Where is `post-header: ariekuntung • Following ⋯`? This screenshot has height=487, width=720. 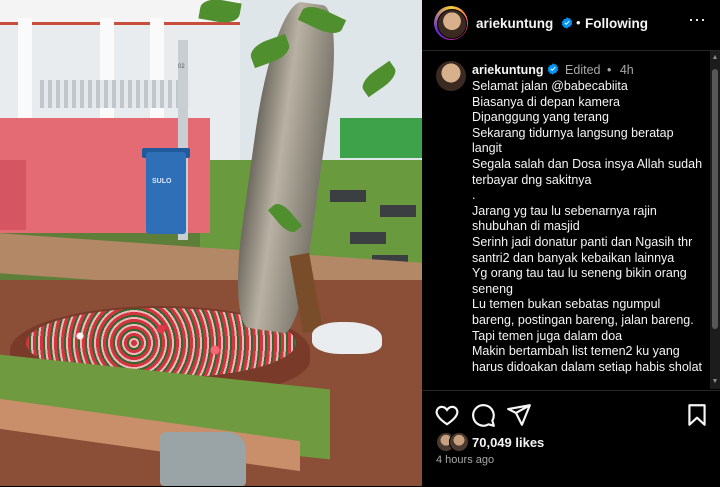
post-header: ariekuntung • Following ⋯ is located at coordinates (571, 25).